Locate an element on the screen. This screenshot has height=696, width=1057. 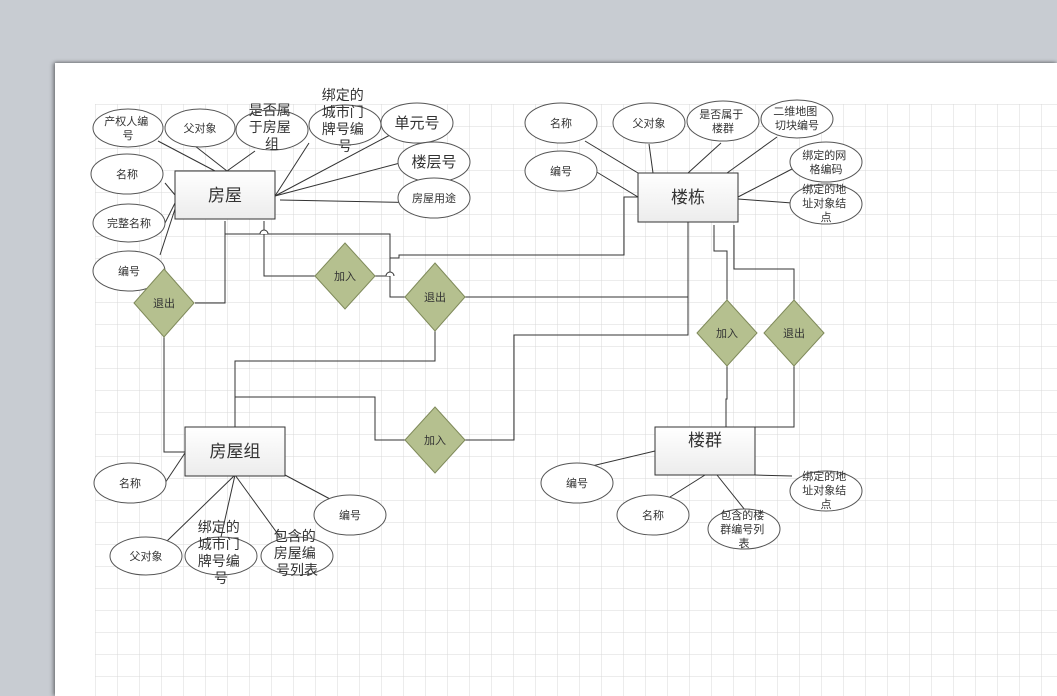
building-attr-map-tile-label: 二维地图 切块编号 is located at coordinates (797, 118).